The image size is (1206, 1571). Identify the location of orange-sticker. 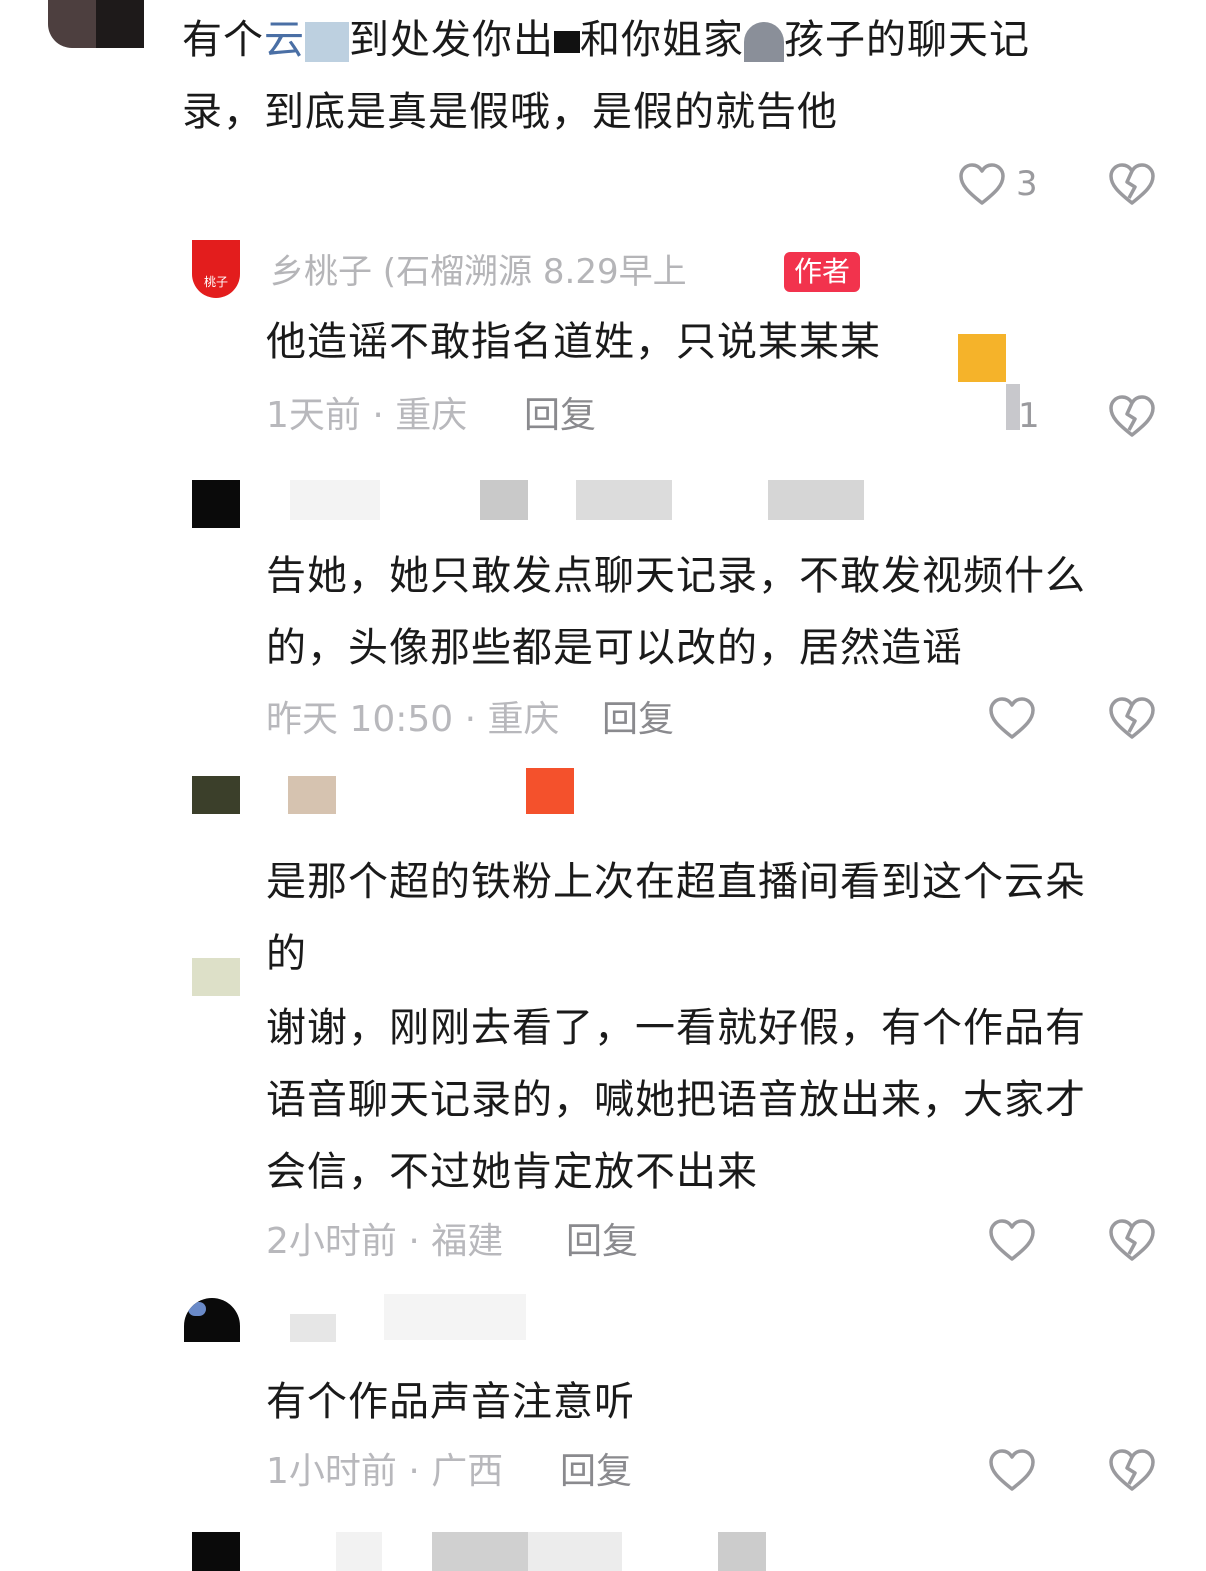
(982, 358).